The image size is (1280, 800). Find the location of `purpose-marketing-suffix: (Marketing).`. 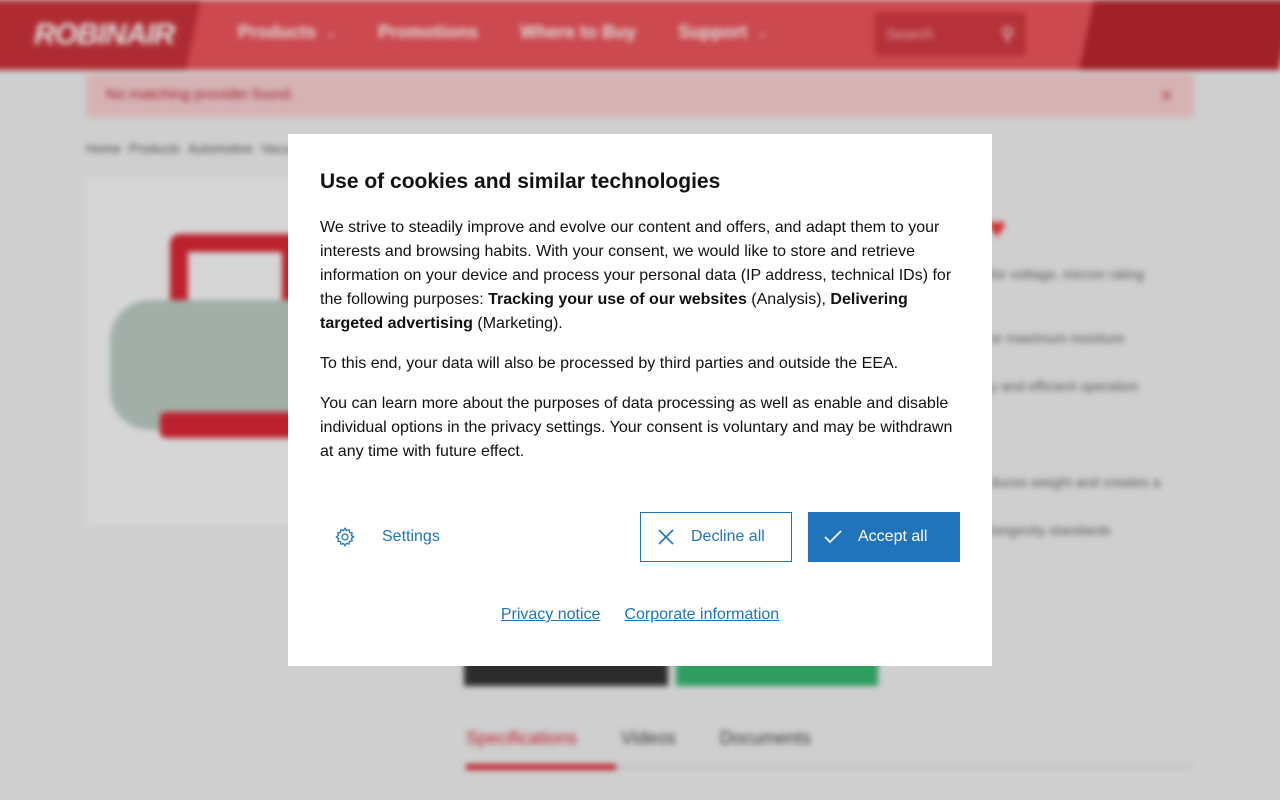

purpose-marketing-suffix: (Marketing). is located at coordinates (517, 323).